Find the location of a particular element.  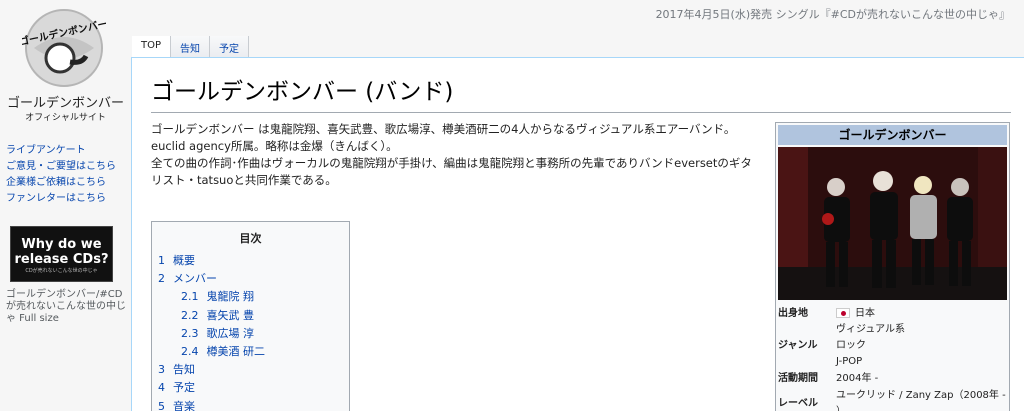

band-photo is located at coordinates (892, 223).